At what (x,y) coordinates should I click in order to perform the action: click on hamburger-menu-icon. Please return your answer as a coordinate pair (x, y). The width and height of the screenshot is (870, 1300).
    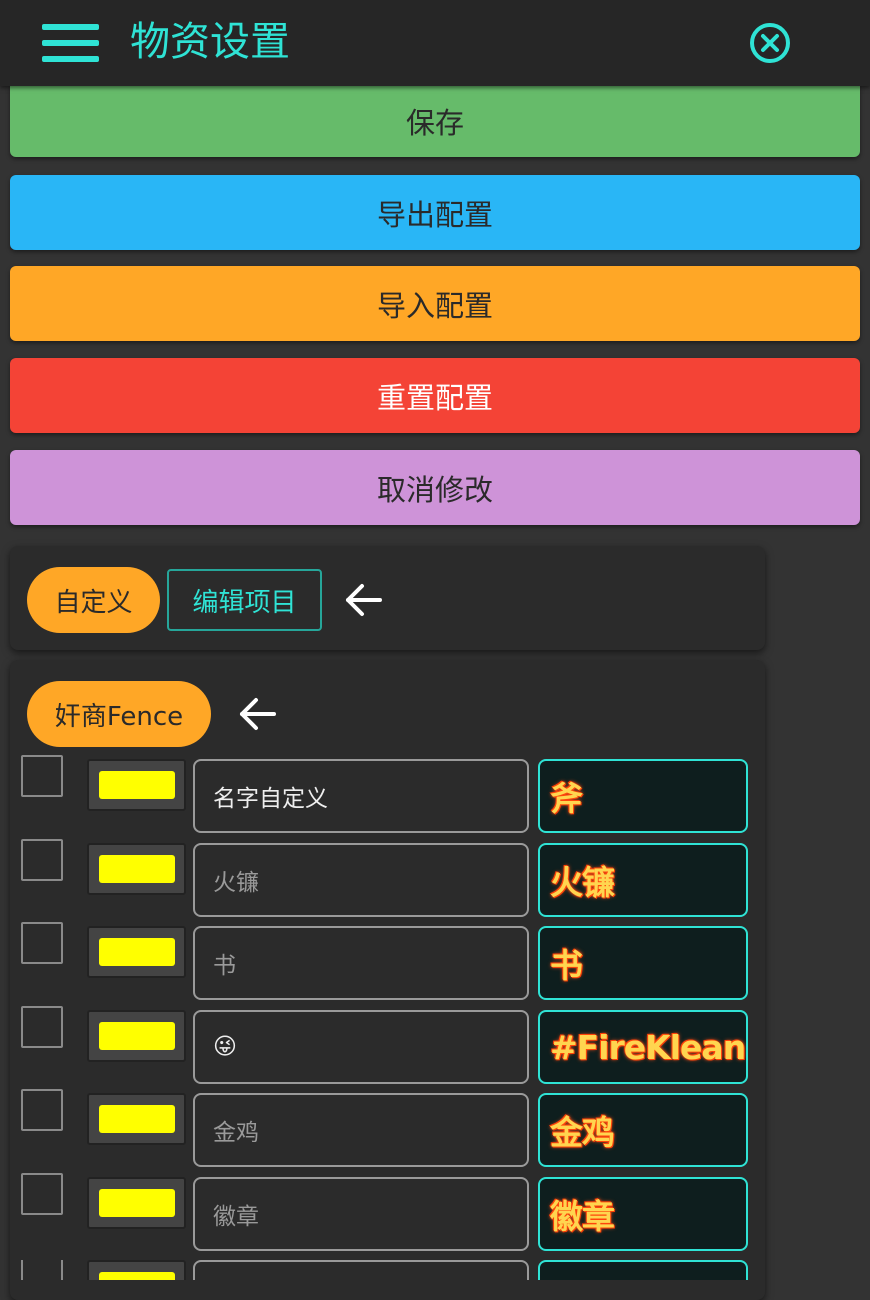
    Looking at the image, I should click on (70, 43).